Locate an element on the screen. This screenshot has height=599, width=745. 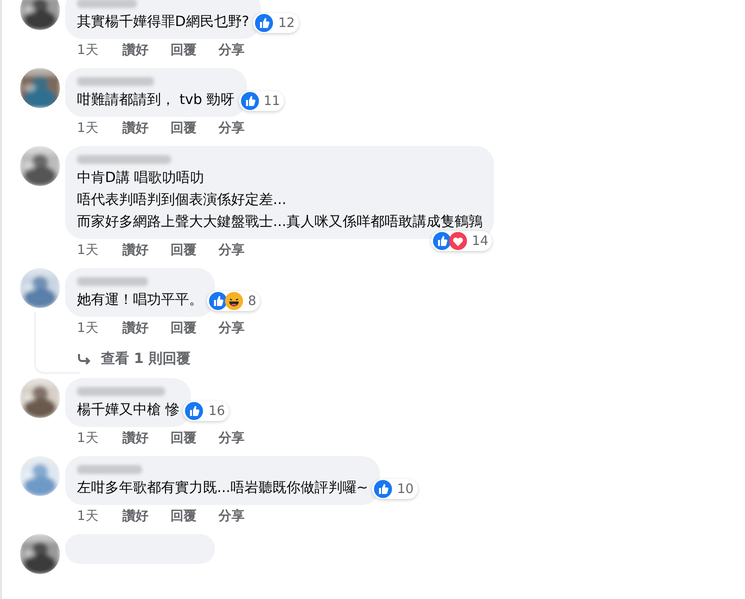
reaction-badge: 10 is located at coordinates (395, 489).